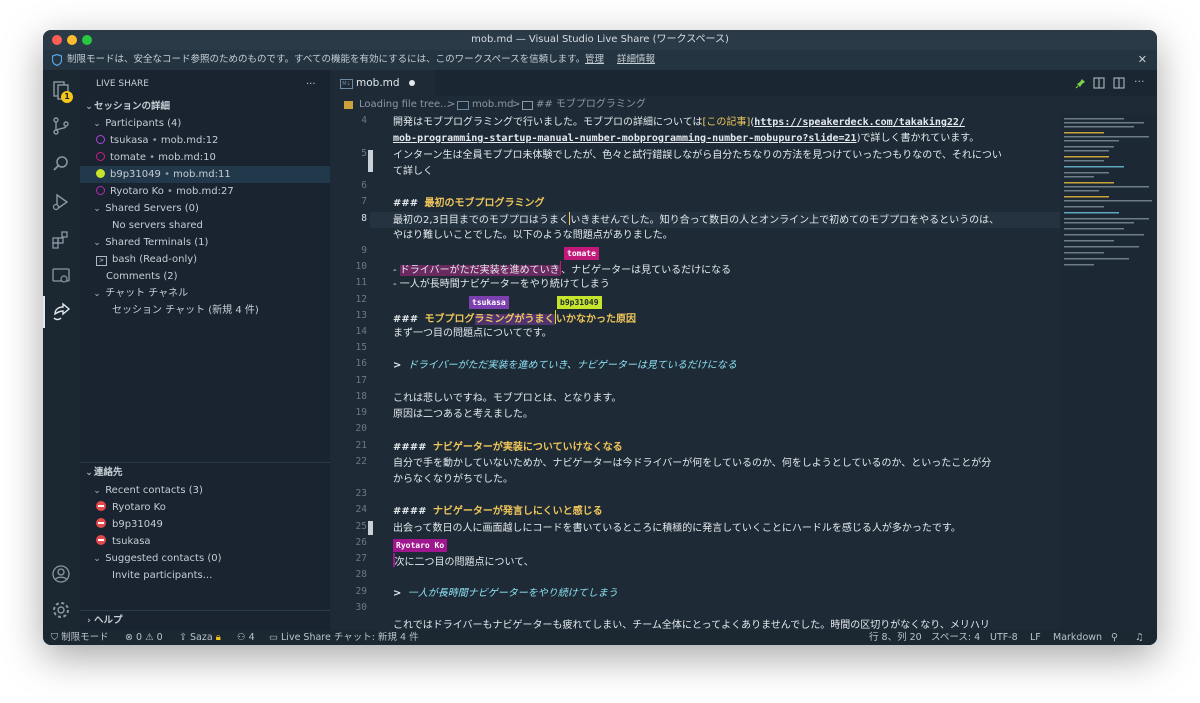 This screenshot has width=1200, height=703. What do you see at coordinates (361, 315) in the screenshot?
I see `line-number: 13` at bounding box center [361, 315].